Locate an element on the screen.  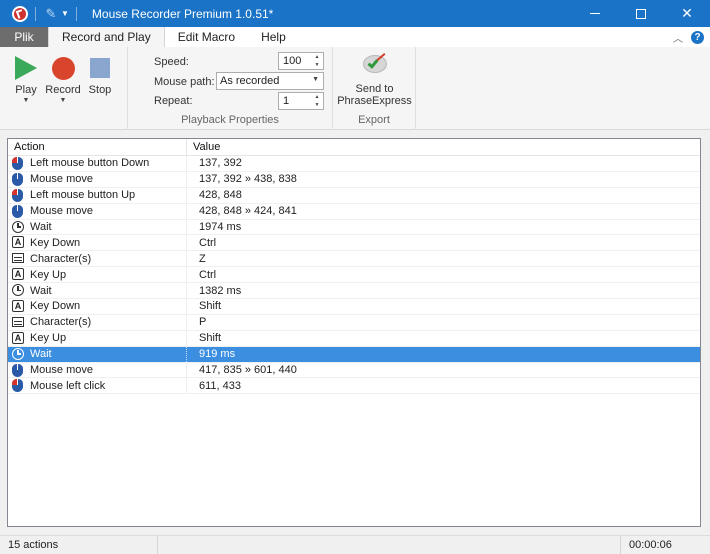
value-cell: 611, 433 is located at coordinates (220, 385).